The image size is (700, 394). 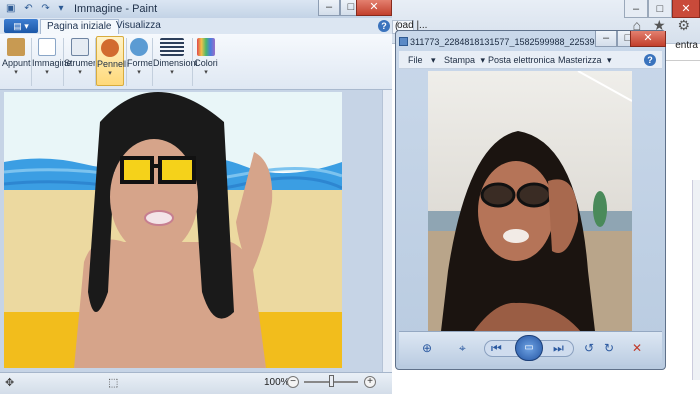 I want to click on move-cursor-icon: ✥, so click(x=10, y=383).